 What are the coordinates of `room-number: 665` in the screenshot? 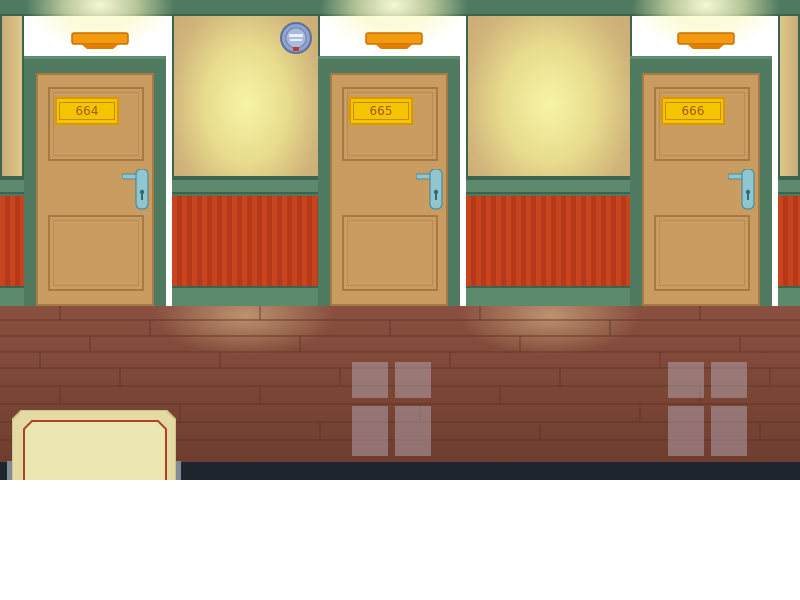 It's located at (381, 111).